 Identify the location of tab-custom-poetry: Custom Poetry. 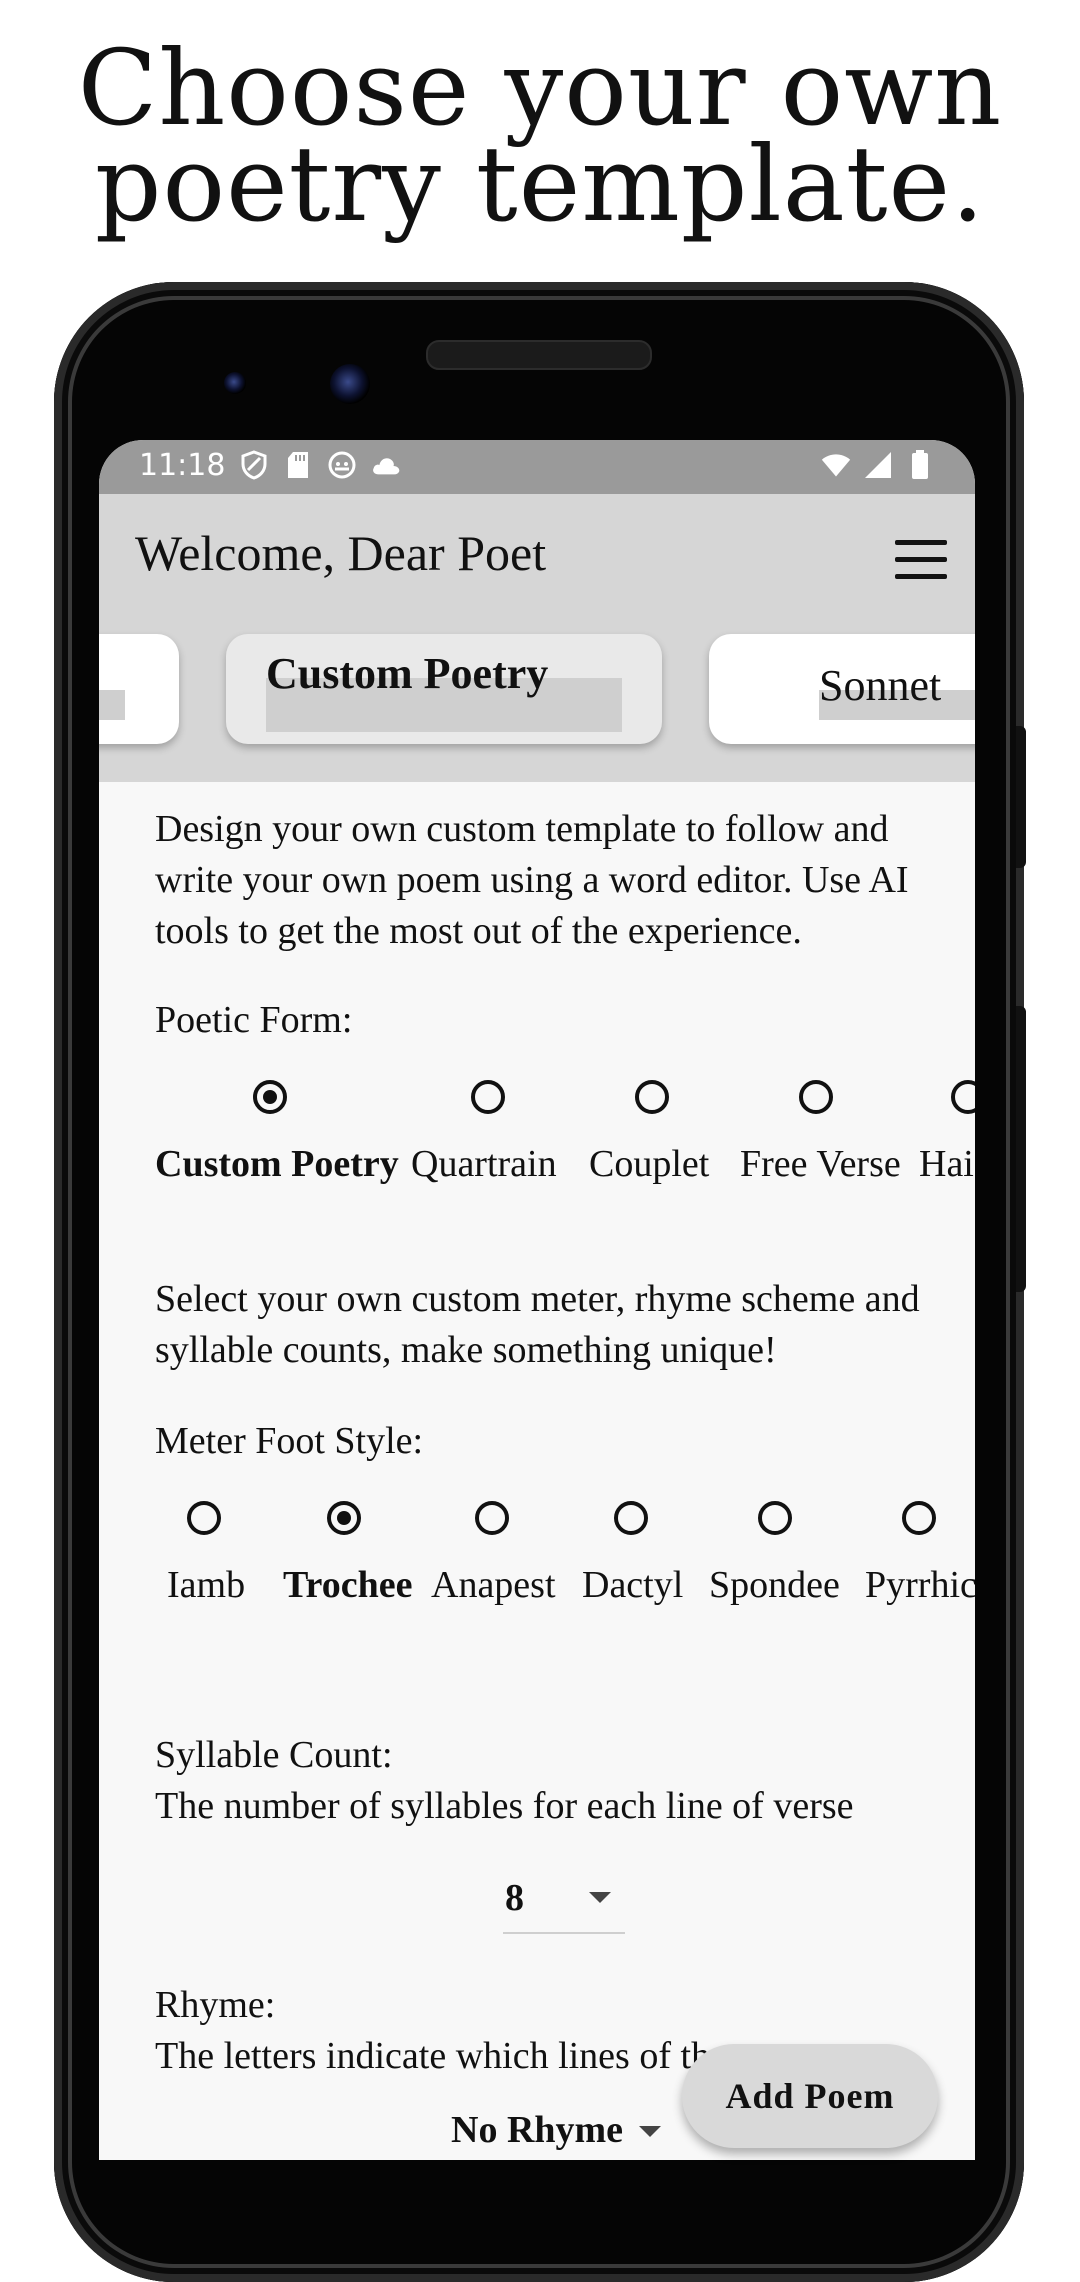
(444, 689).